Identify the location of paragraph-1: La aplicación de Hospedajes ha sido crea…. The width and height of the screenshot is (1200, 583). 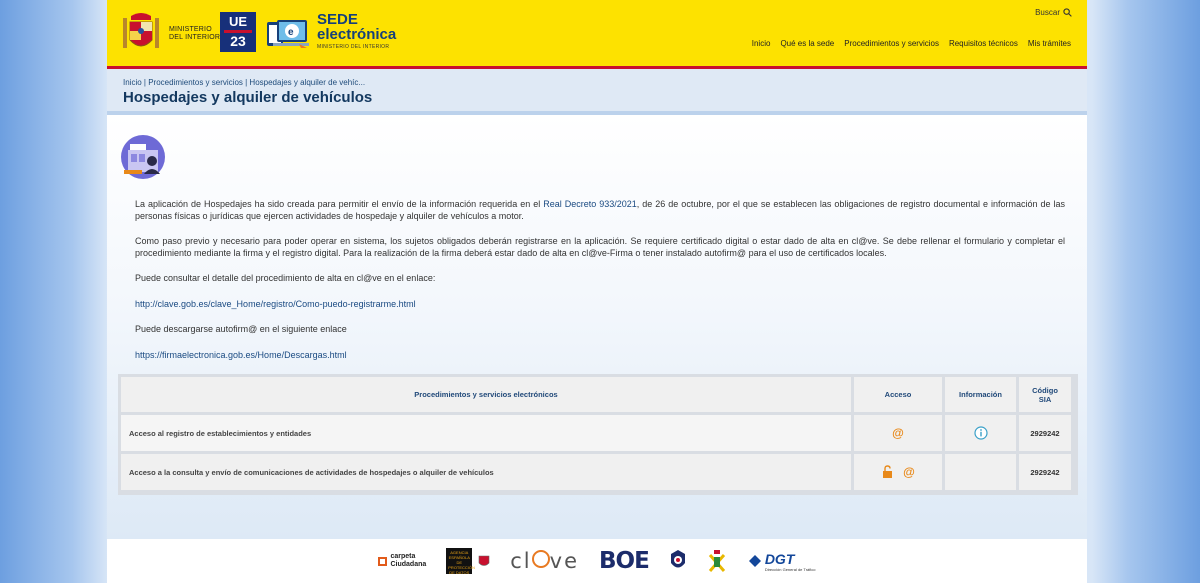
(600, 210).